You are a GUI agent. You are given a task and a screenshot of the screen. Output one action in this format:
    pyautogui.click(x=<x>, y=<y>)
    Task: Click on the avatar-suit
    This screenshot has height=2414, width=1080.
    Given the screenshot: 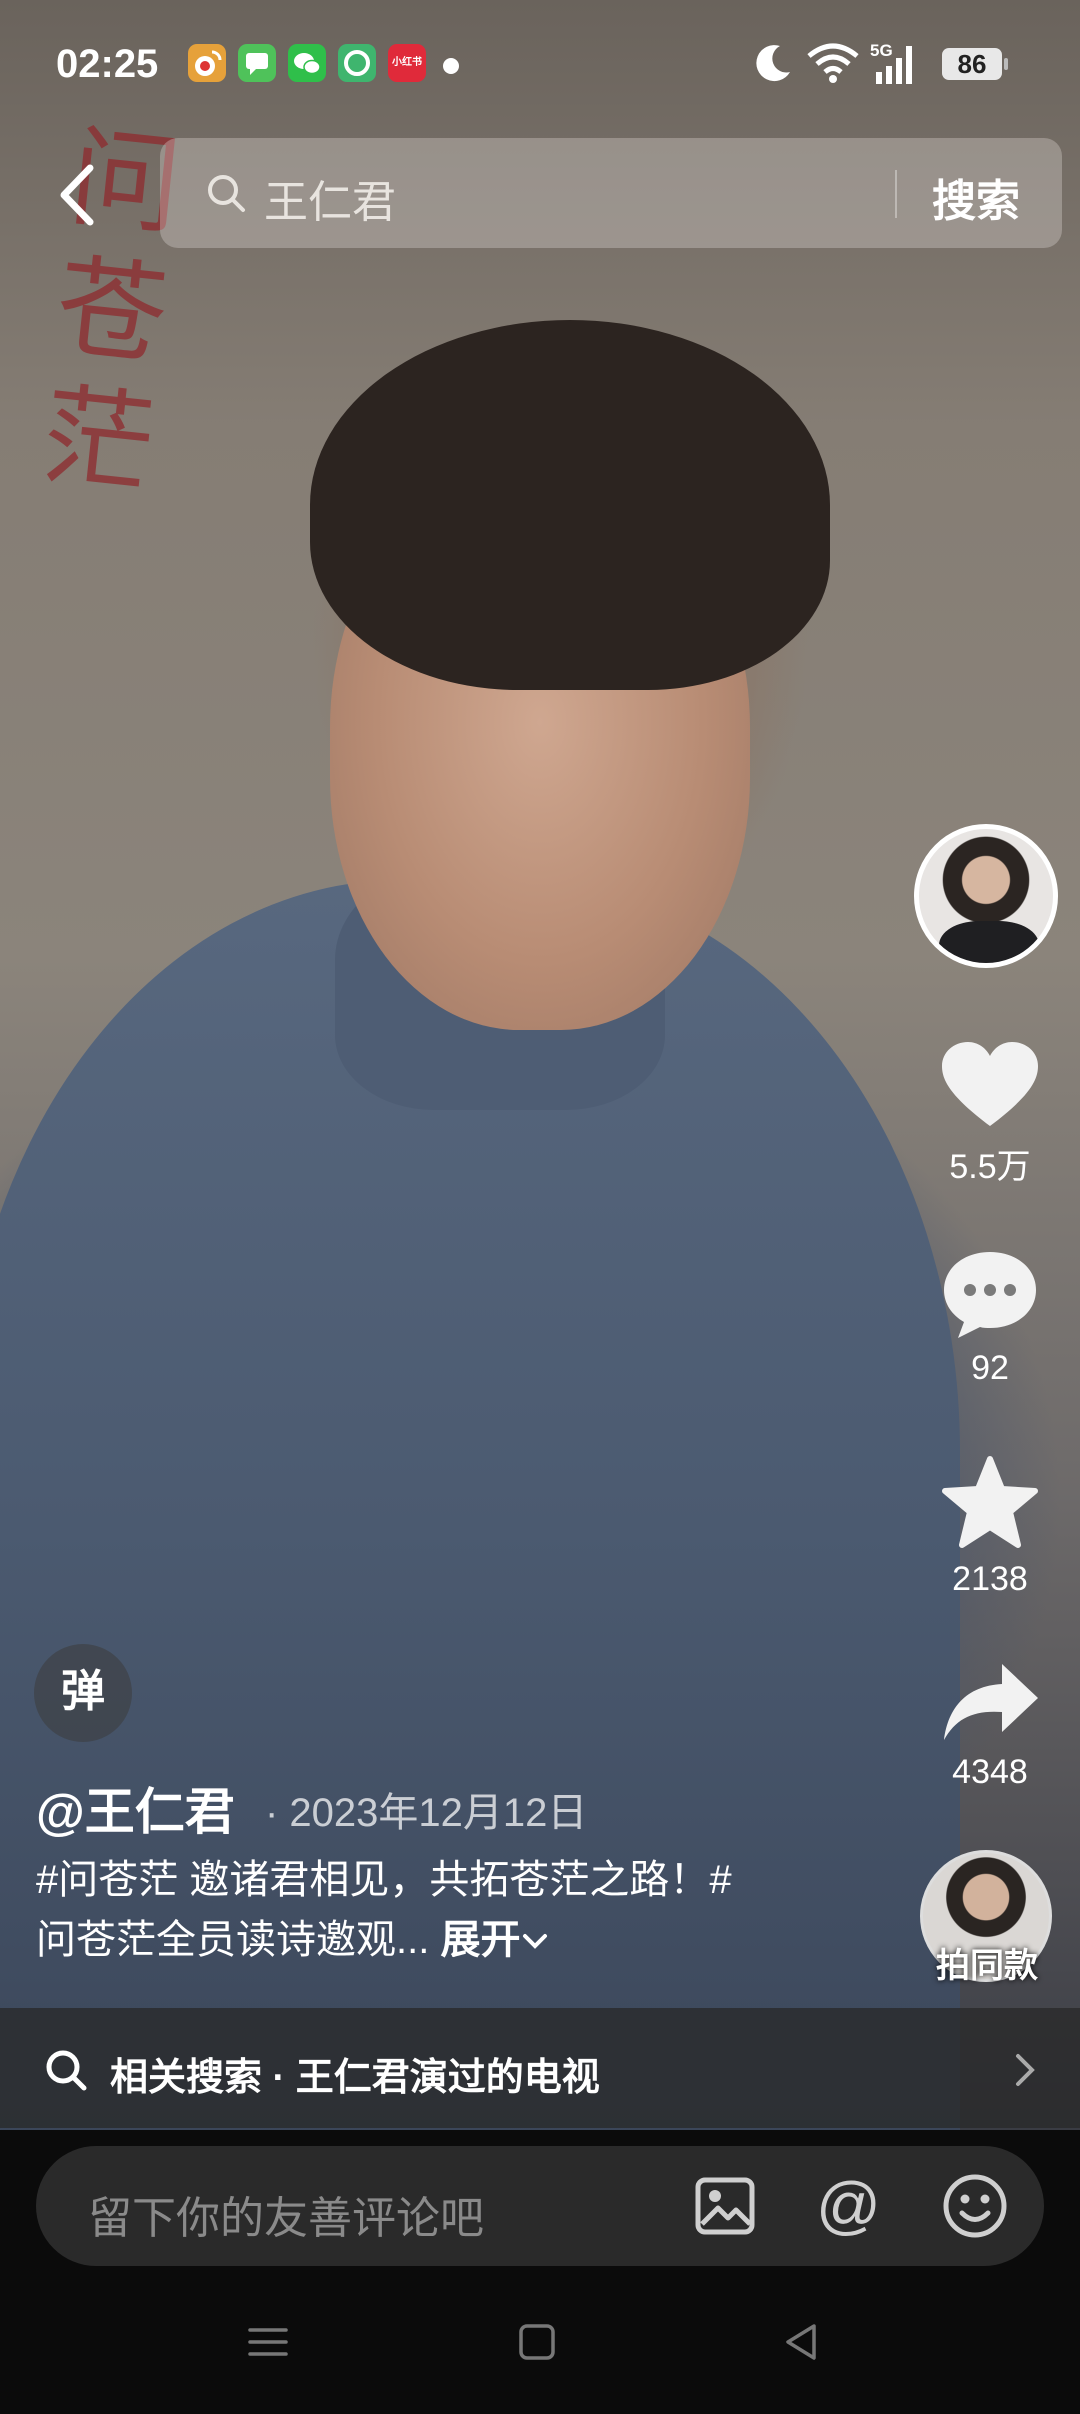 What is the action you would take?
    pyautogui.click(x=989, y=942)
    